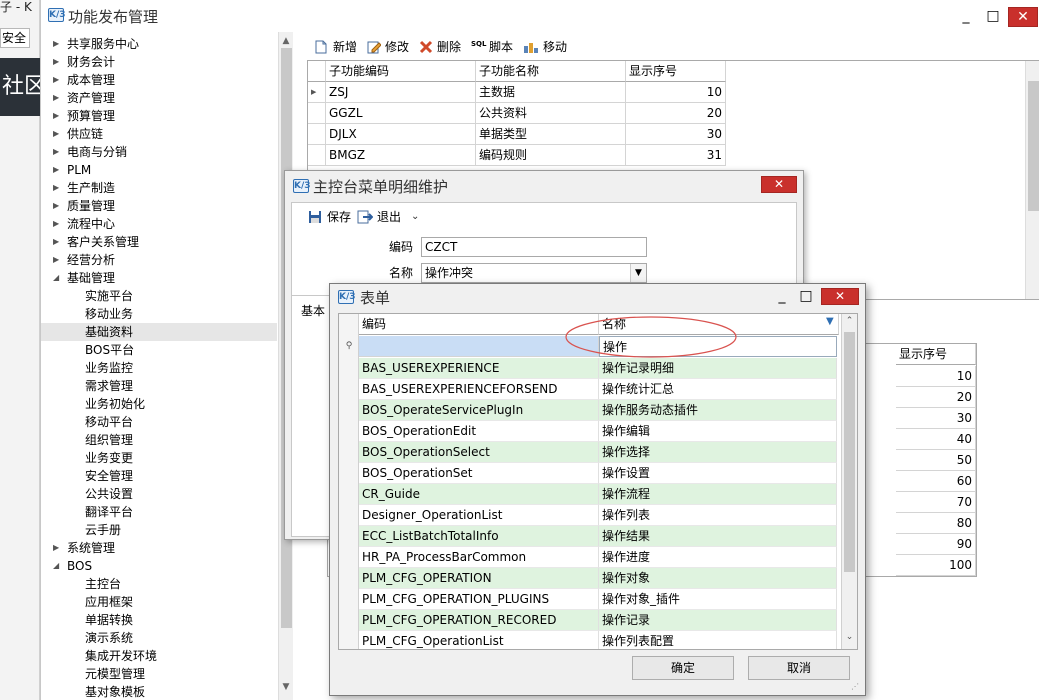  Describe the element at coordinates (159, 80) in the screenshot. I see `tree-item: ▶ 成本管理` at that location.